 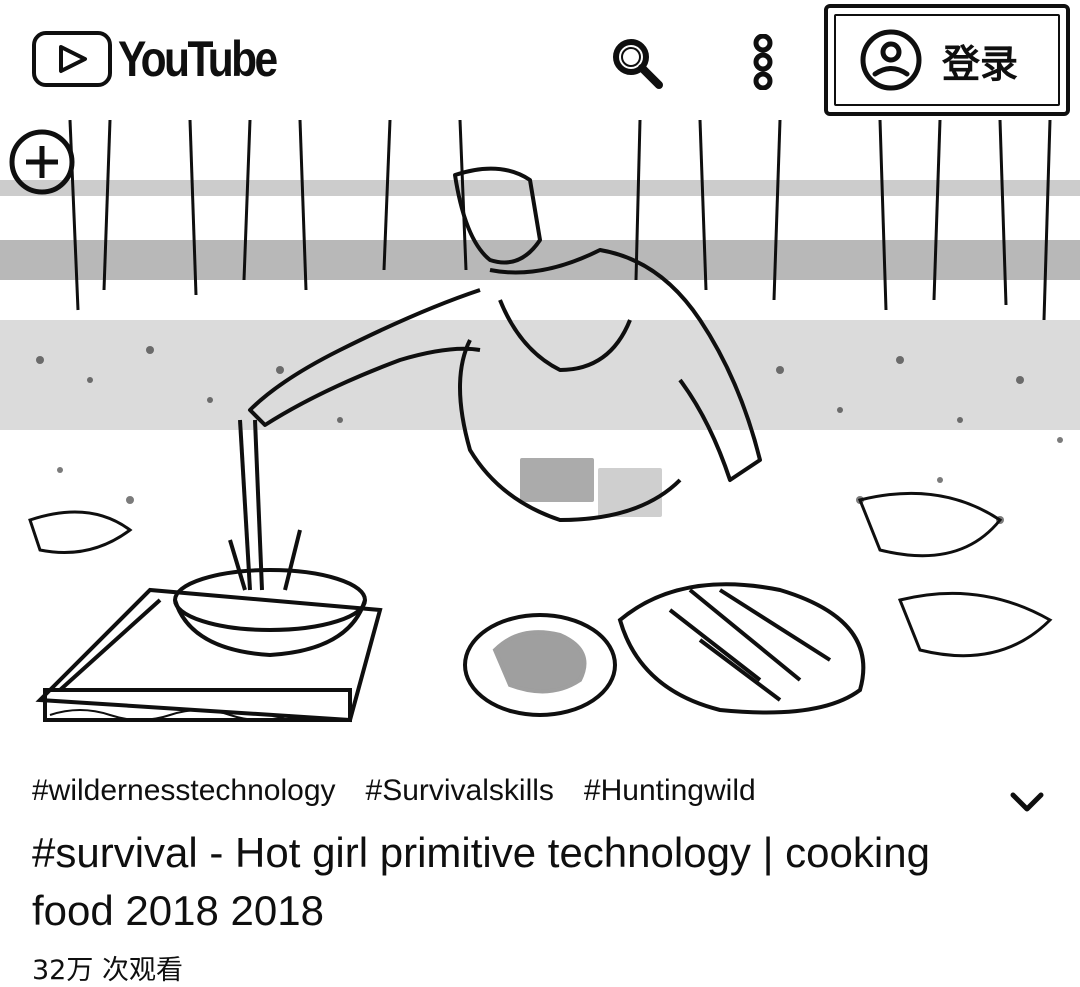 I want to click on play-logo-icon, so click(x=72, y=59).